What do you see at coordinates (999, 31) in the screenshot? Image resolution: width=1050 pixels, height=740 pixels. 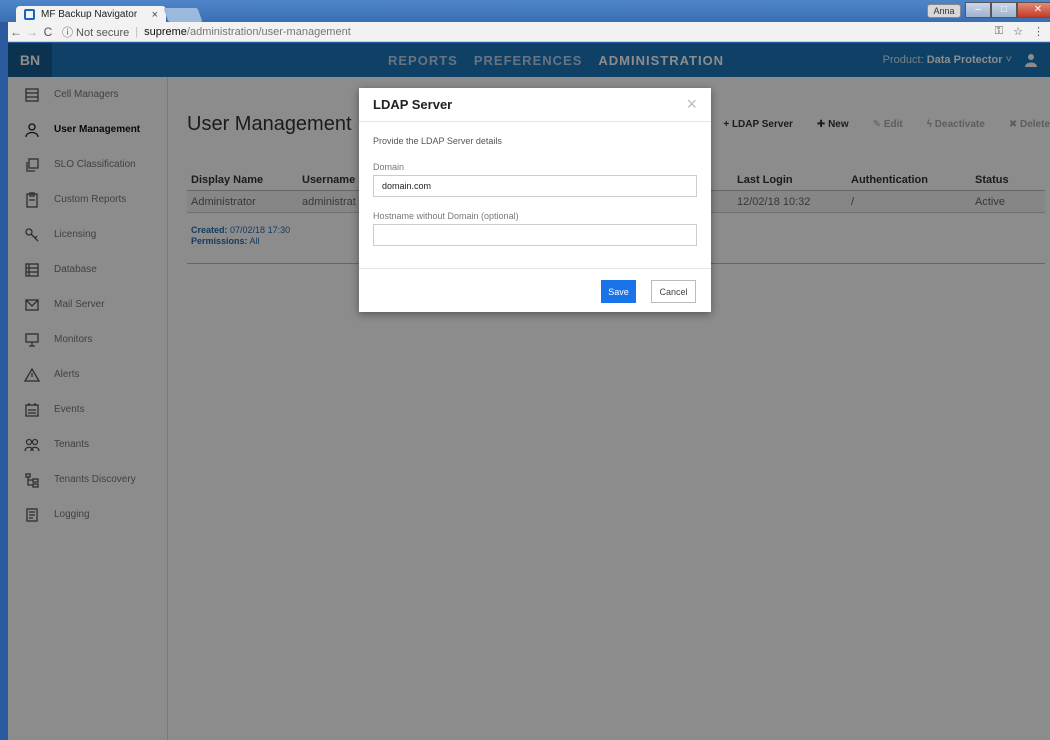 I see `key-icon: ⚿` at bounding box center [999, 31].